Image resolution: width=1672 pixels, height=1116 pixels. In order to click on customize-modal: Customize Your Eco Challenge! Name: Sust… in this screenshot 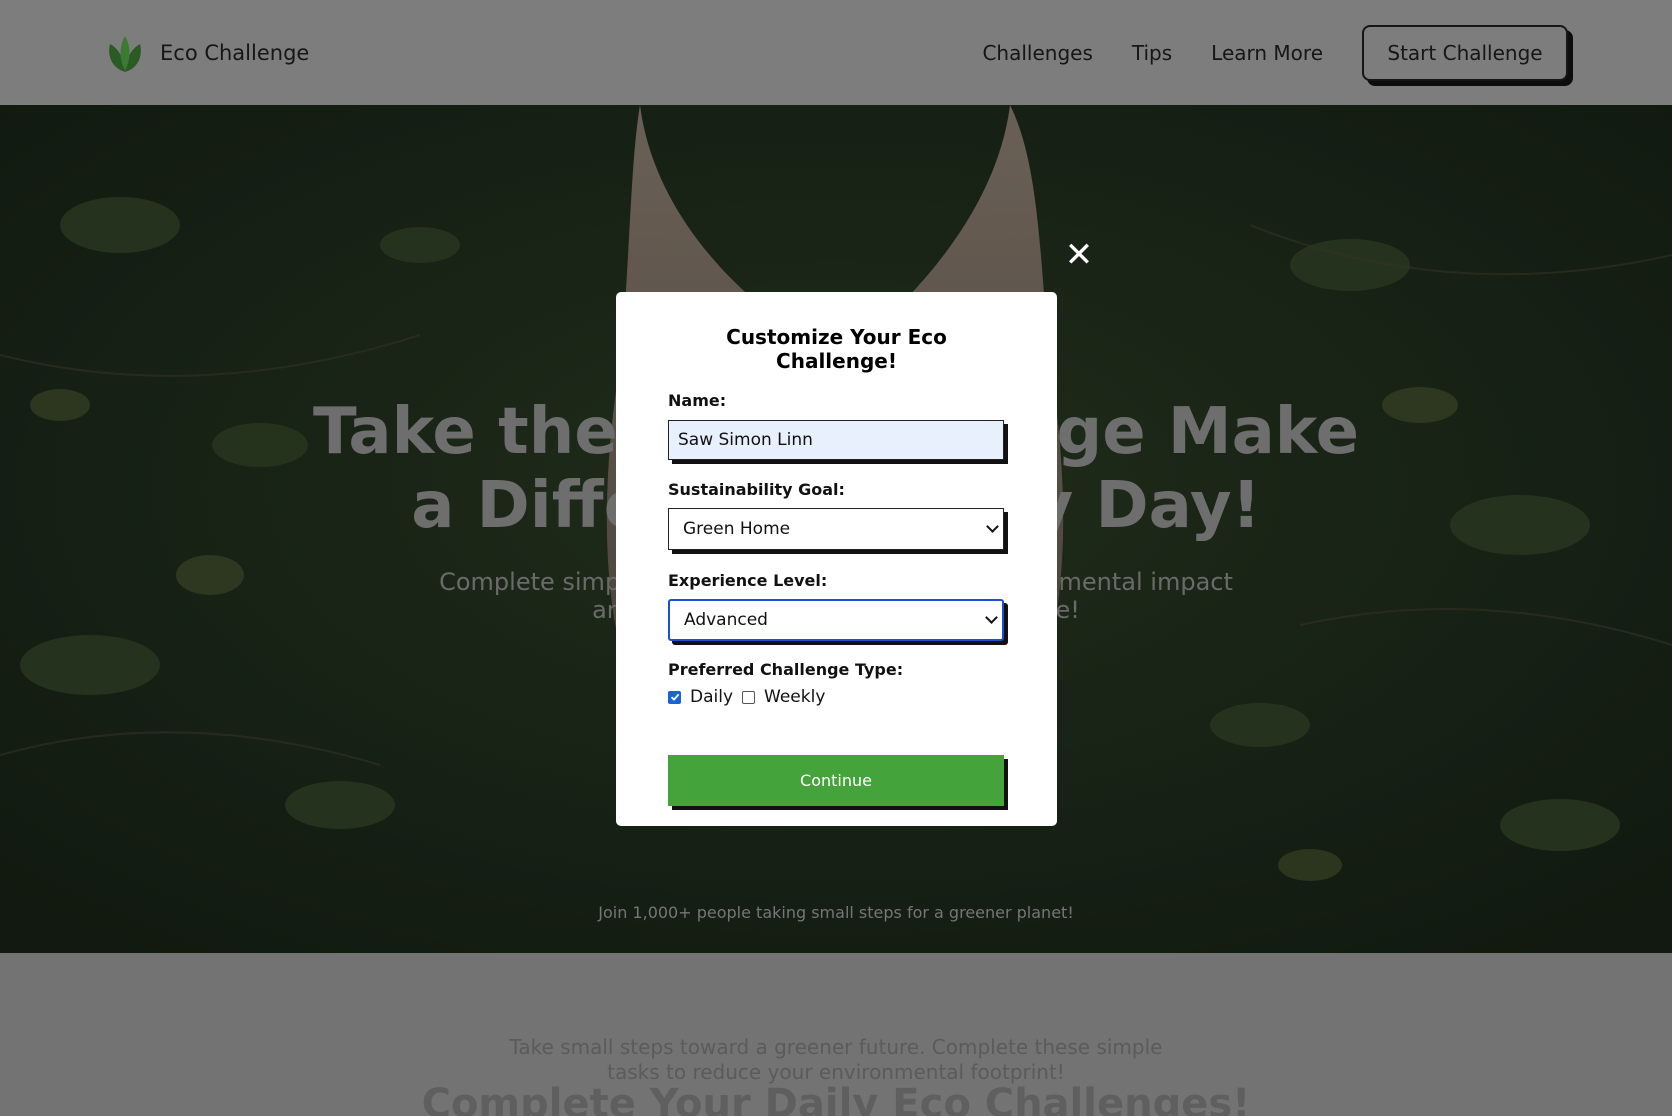, I will do `click(836, 559)`.